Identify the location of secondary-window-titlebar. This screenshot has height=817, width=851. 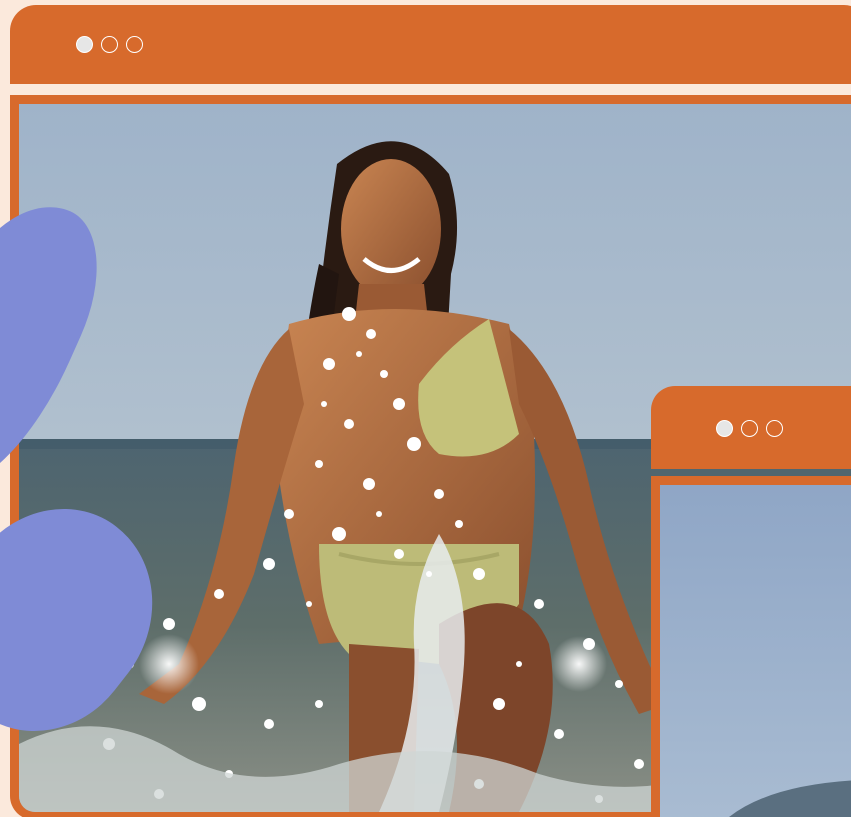
(751, 427).